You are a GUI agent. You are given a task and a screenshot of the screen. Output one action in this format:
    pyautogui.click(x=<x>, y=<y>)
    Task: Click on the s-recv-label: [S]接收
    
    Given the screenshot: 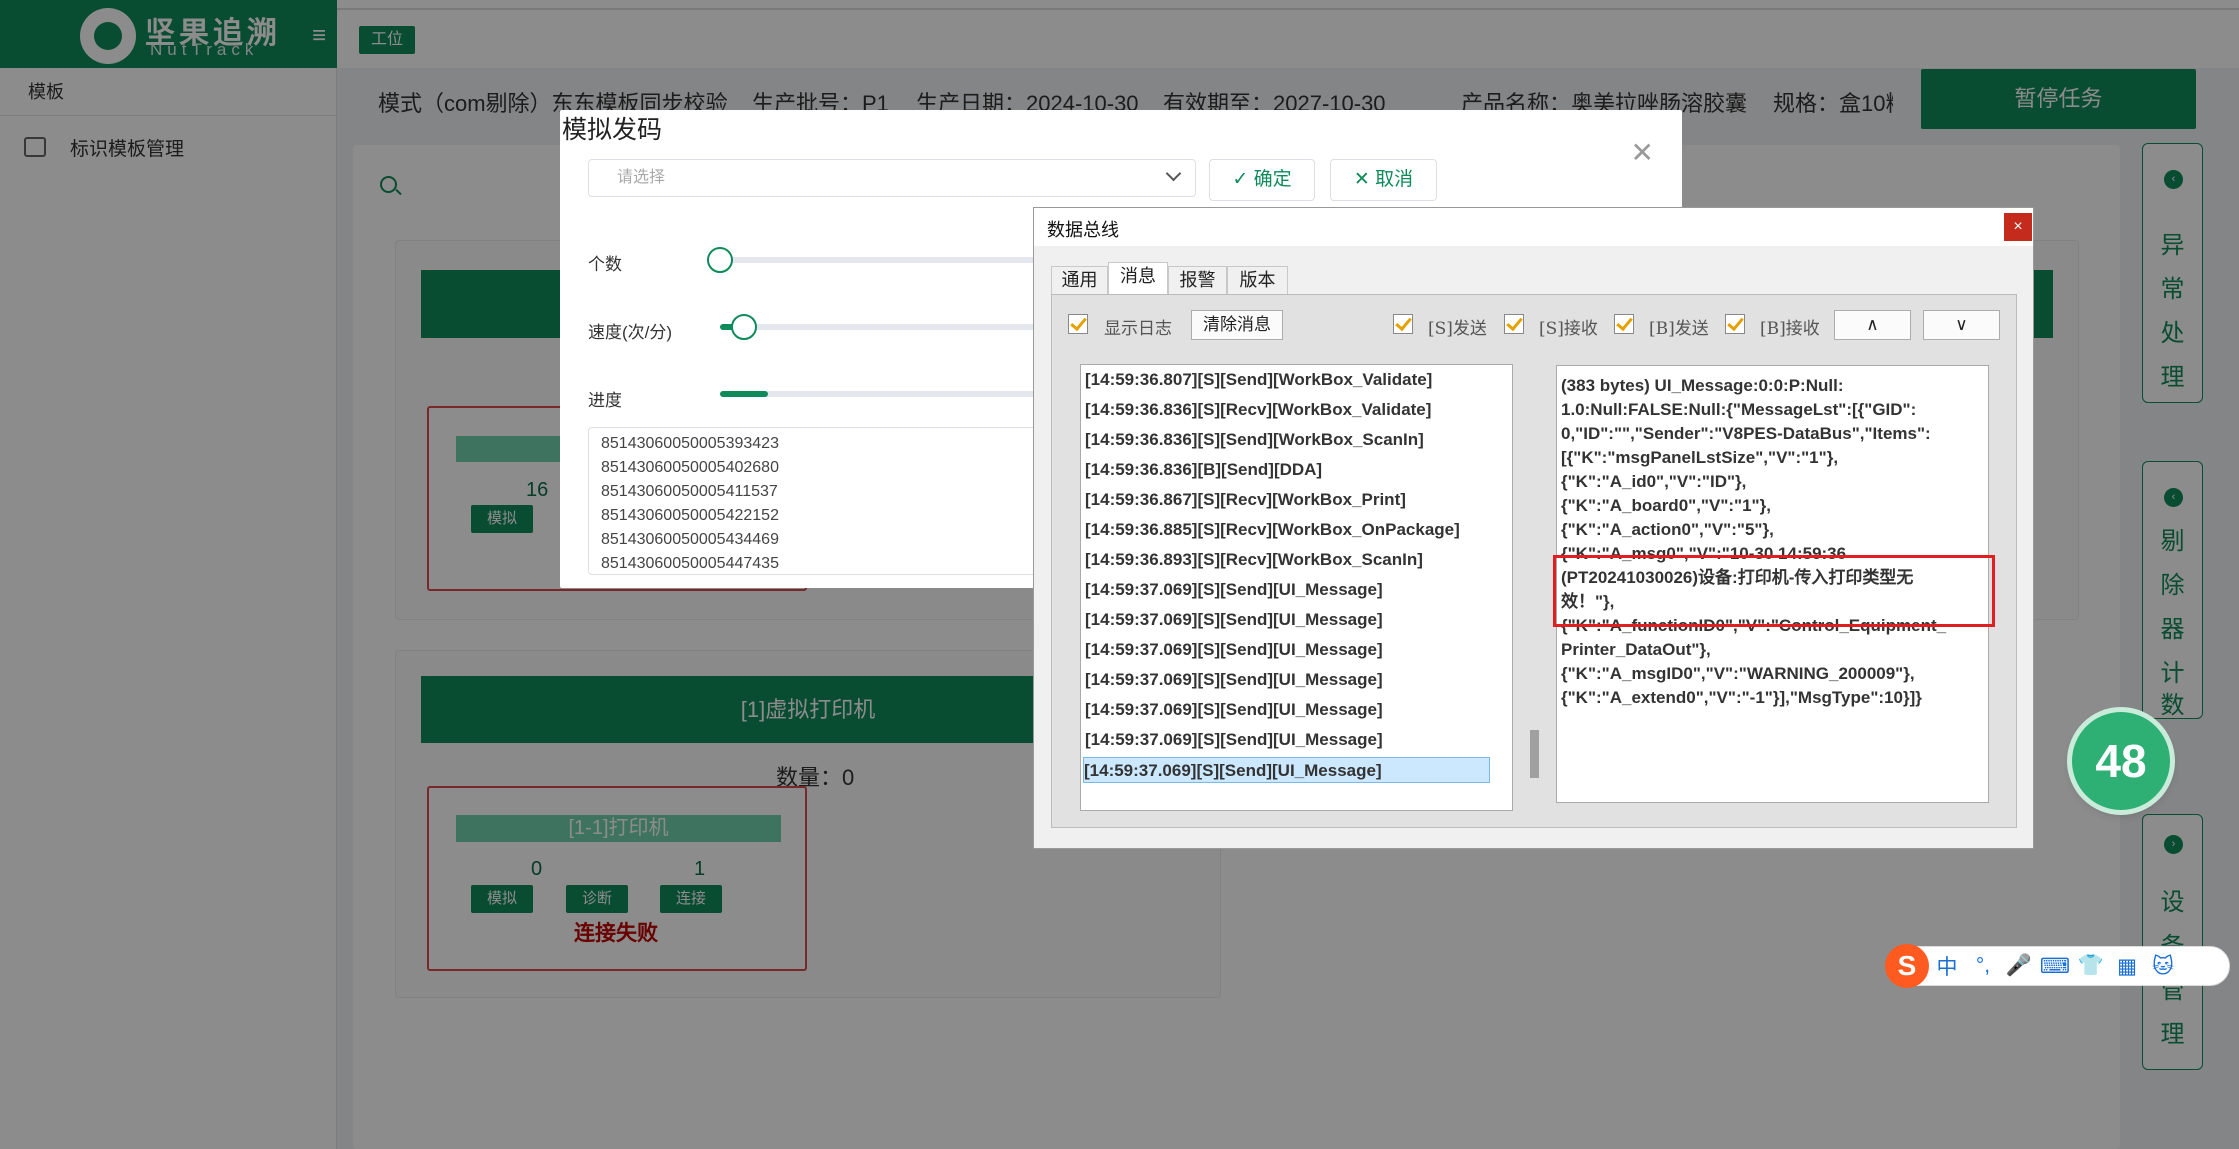 What is the action you would take?
    pyautogui.click(x=1568, y=329)
    